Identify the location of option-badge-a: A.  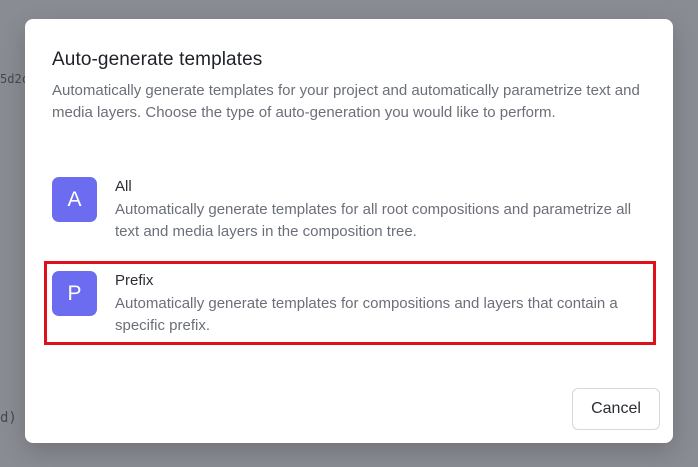
(74, 199).